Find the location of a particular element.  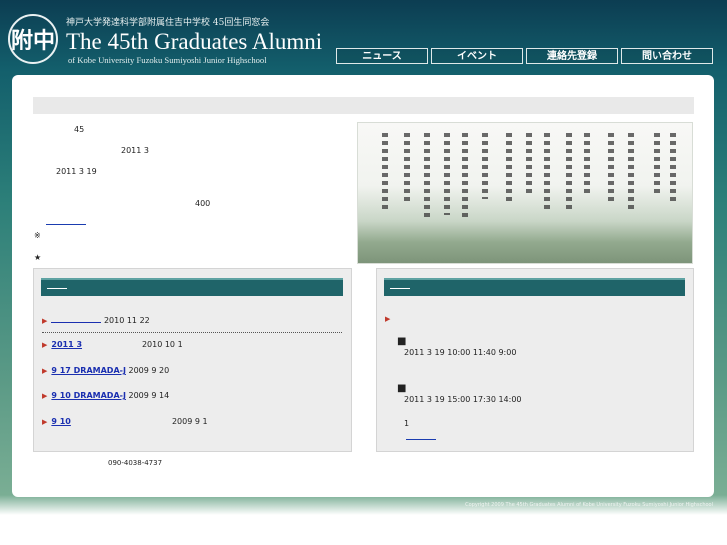

news-date: 2009 9 14 is located at coordinates (149, 395).